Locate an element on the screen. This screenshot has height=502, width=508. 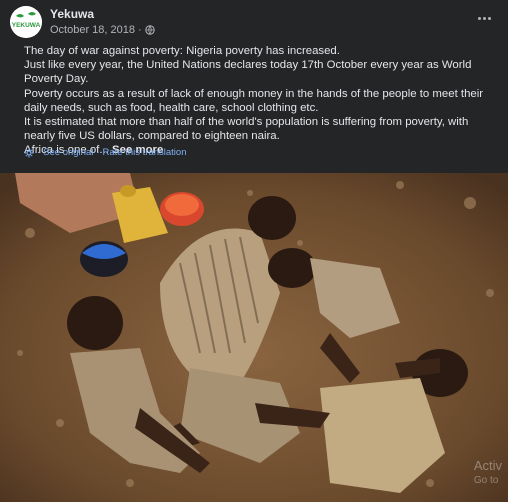
gear-icon is located at coordinates (29, 152).